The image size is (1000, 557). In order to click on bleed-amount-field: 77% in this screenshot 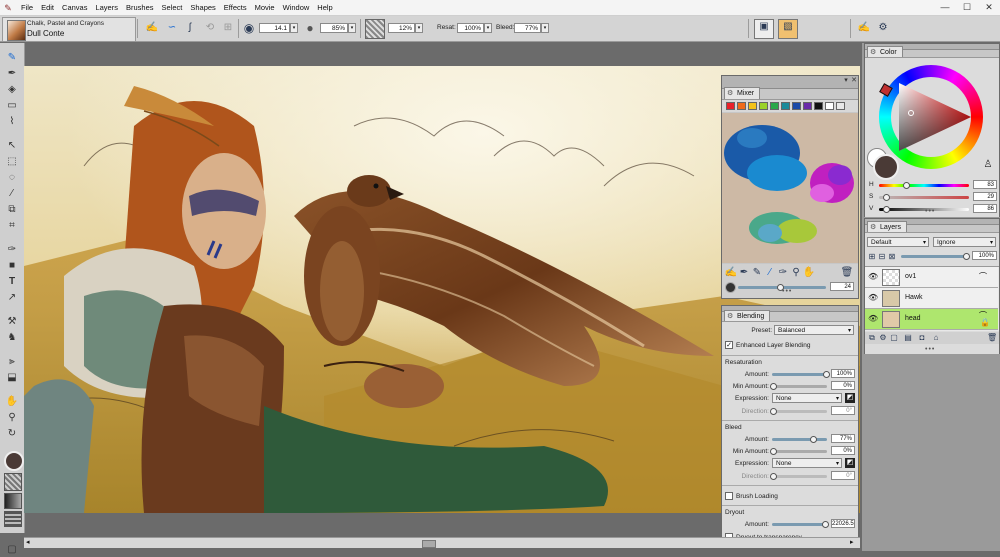, I will do `click(843, 438)`.